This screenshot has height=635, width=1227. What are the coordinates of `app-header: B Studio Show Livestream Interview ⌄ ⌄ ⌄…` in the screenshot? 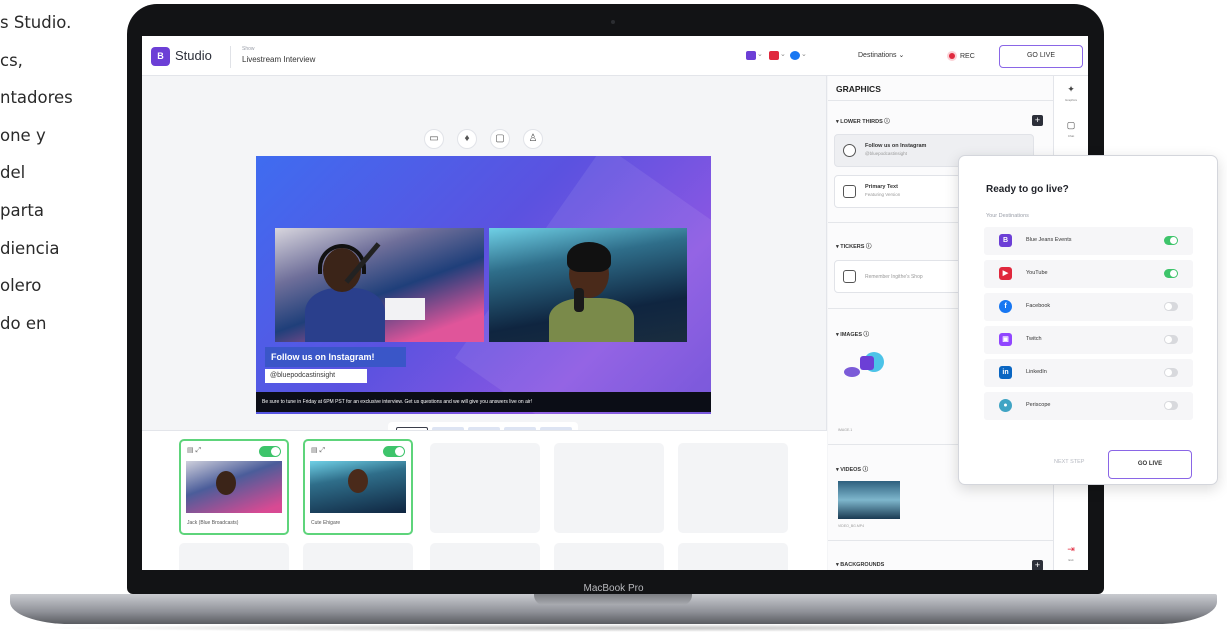 It's located at (615, 56).